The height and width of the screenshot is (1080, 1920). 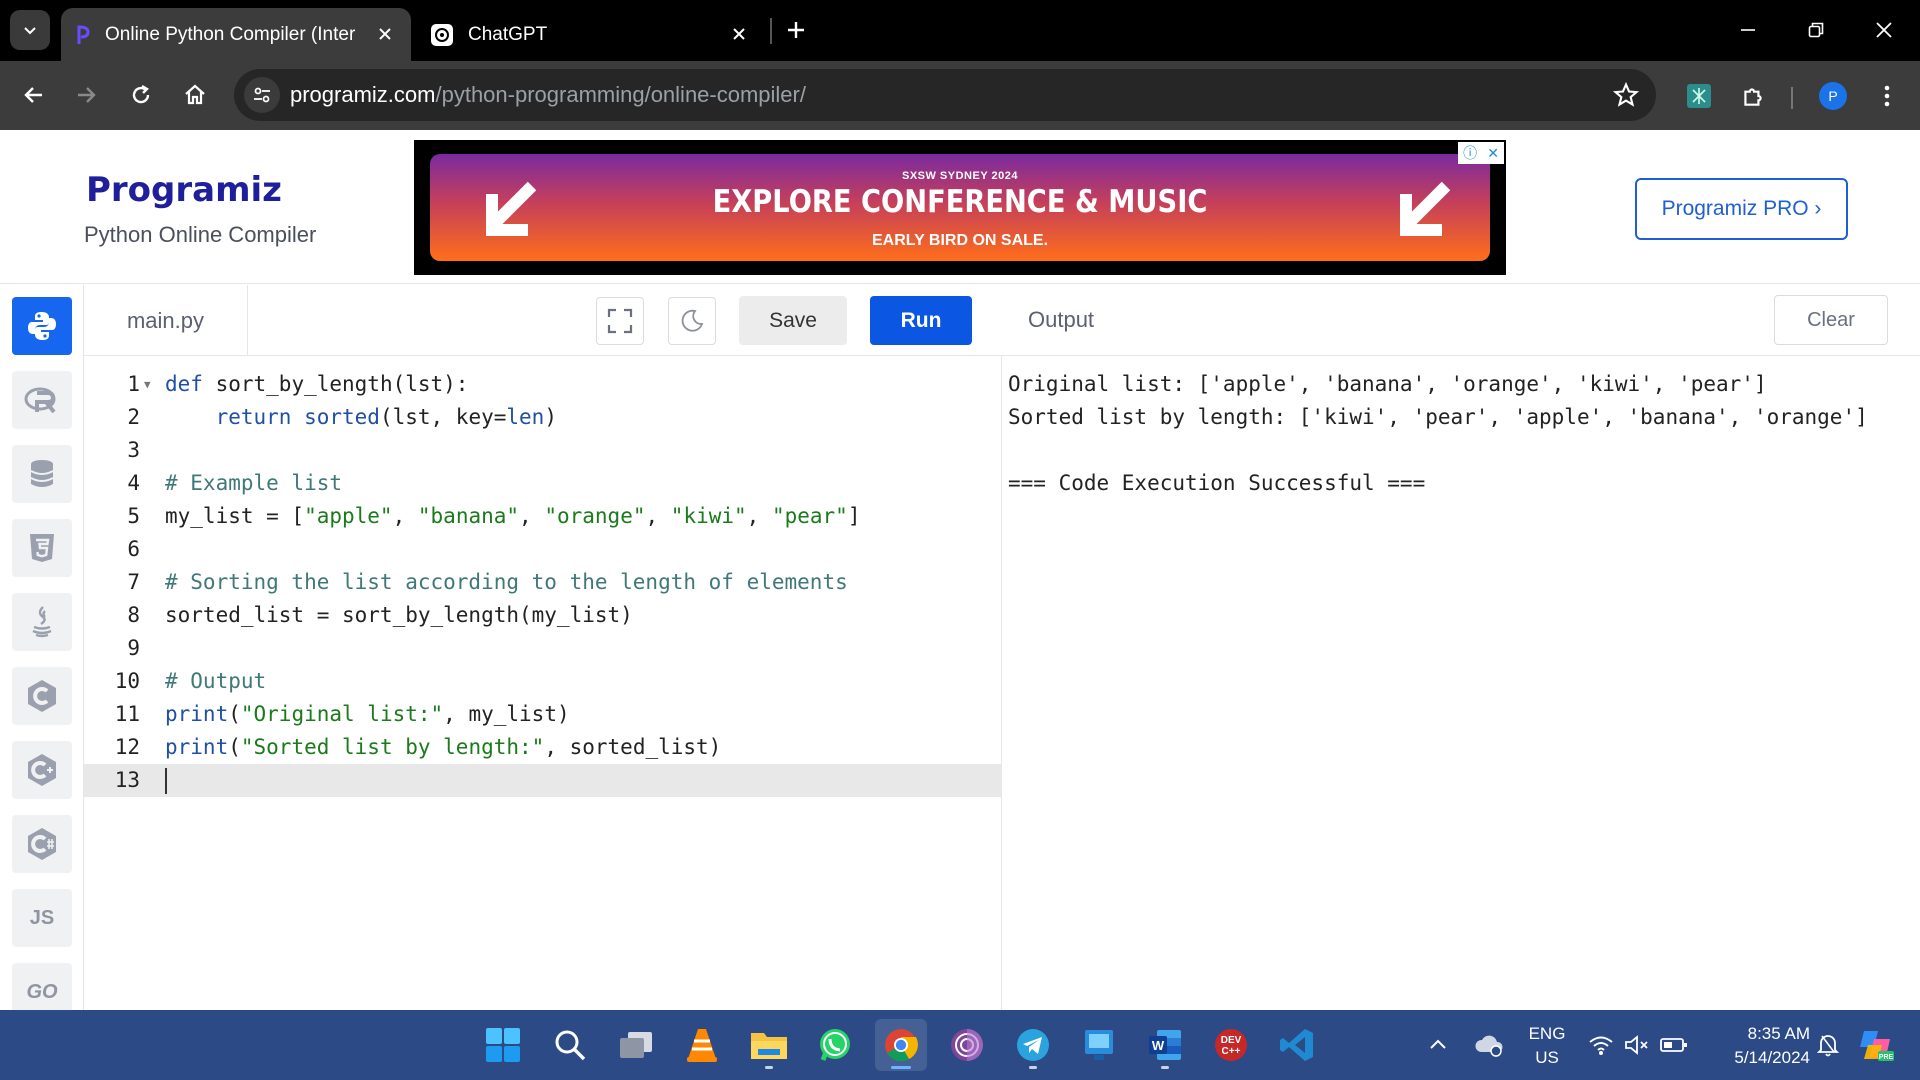 What do you see at coordinates (184, 190) in the screenshot?
I see `programiz-logo: Programiz` at bounding box center [184, 190].